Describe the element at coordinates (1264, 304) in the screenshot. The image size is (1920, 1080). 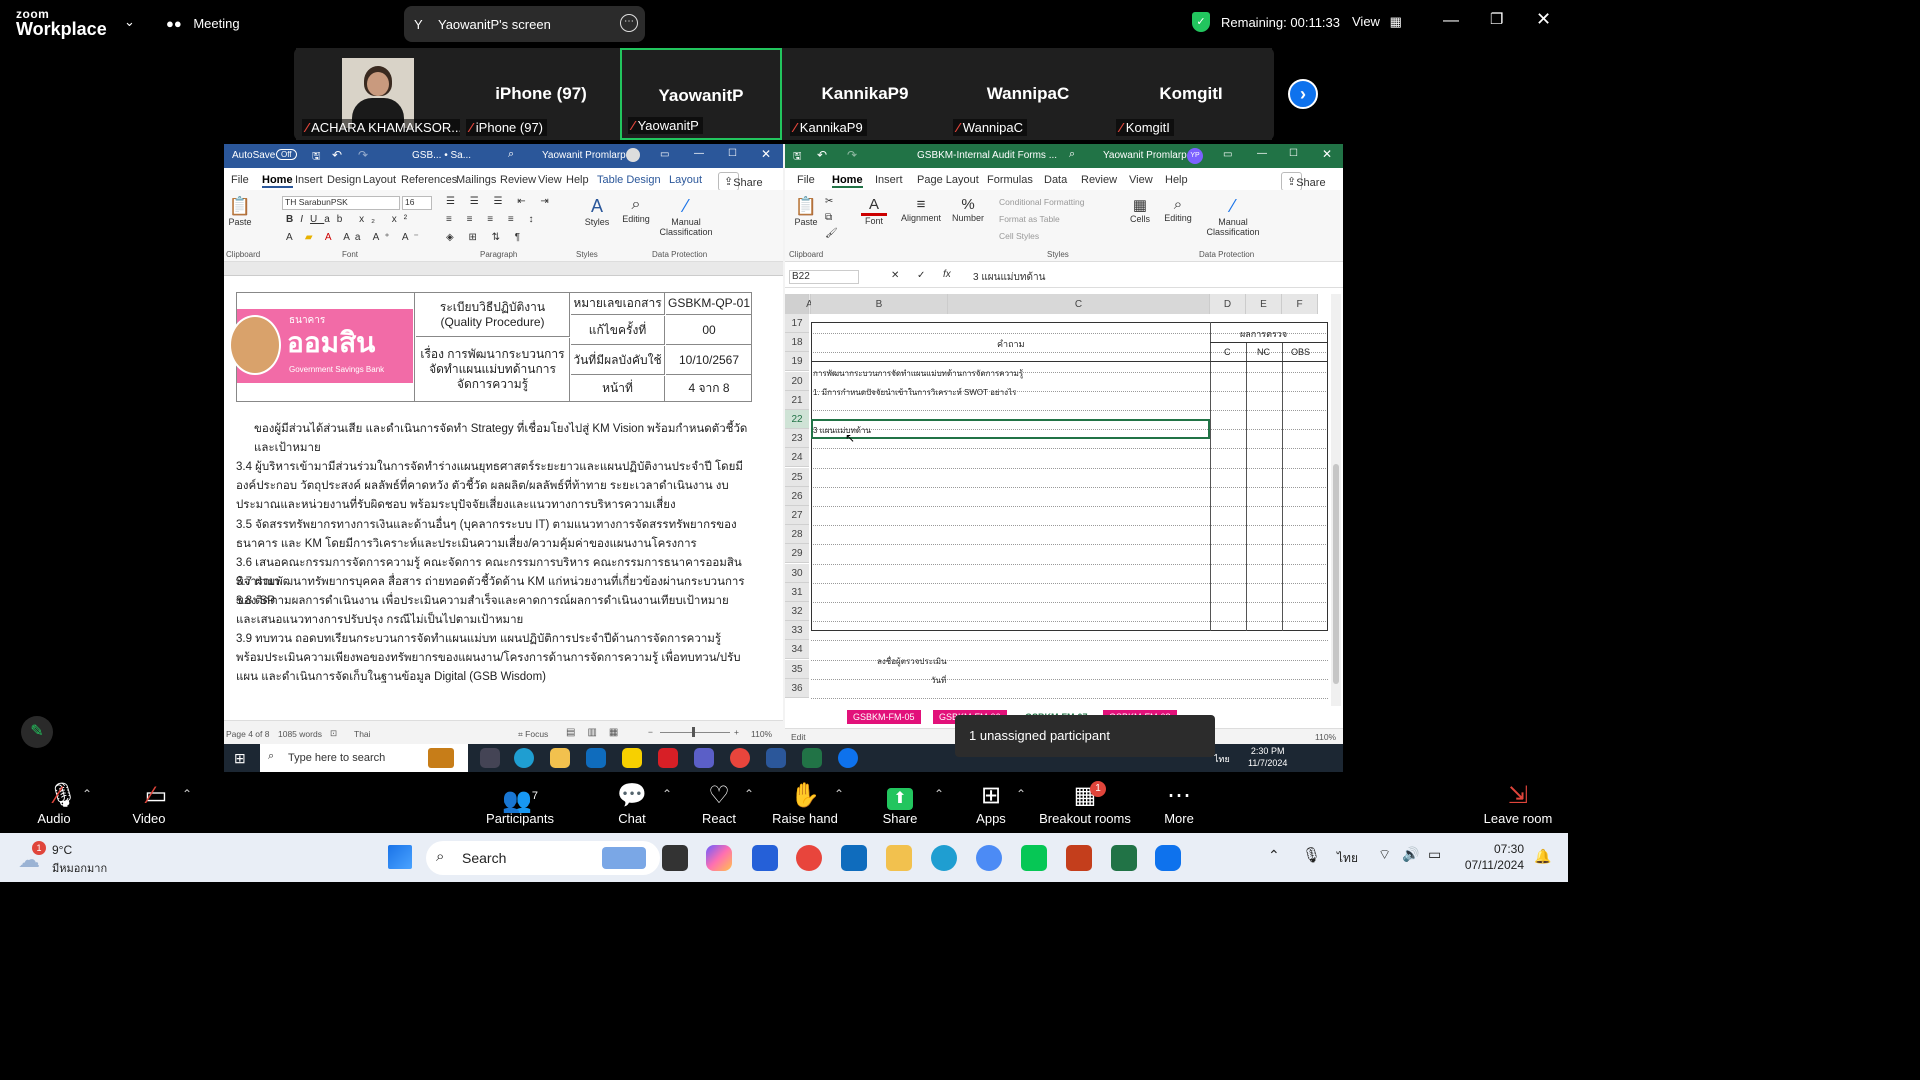
I see `column-header-e: E` at that location.